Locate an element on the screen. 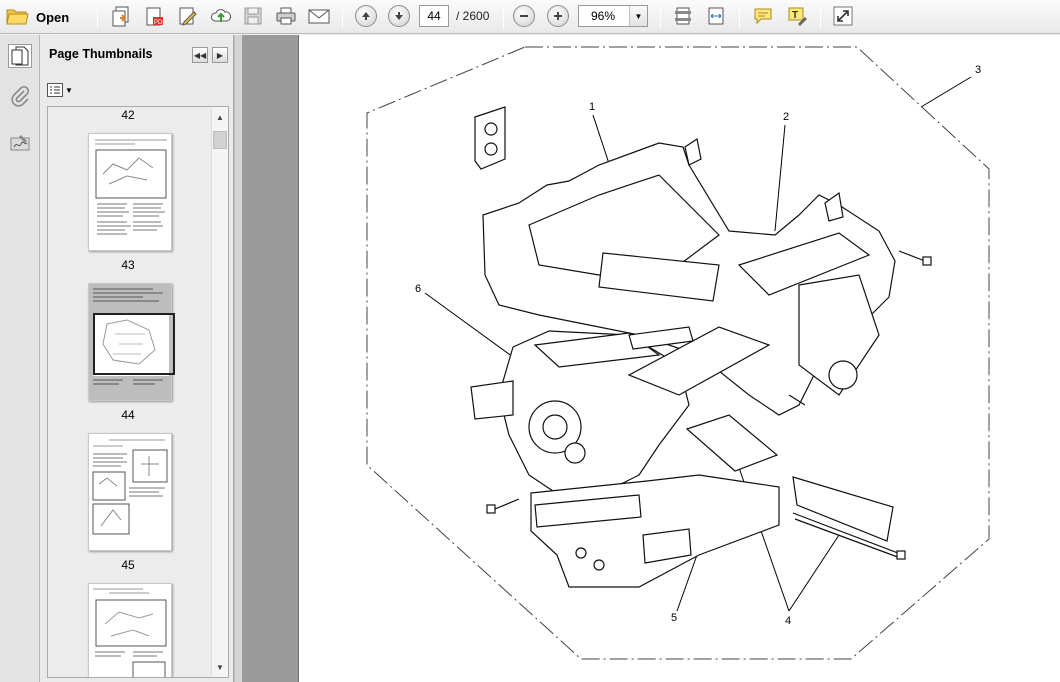  panel-splitter is located at coordinates (238, 358).